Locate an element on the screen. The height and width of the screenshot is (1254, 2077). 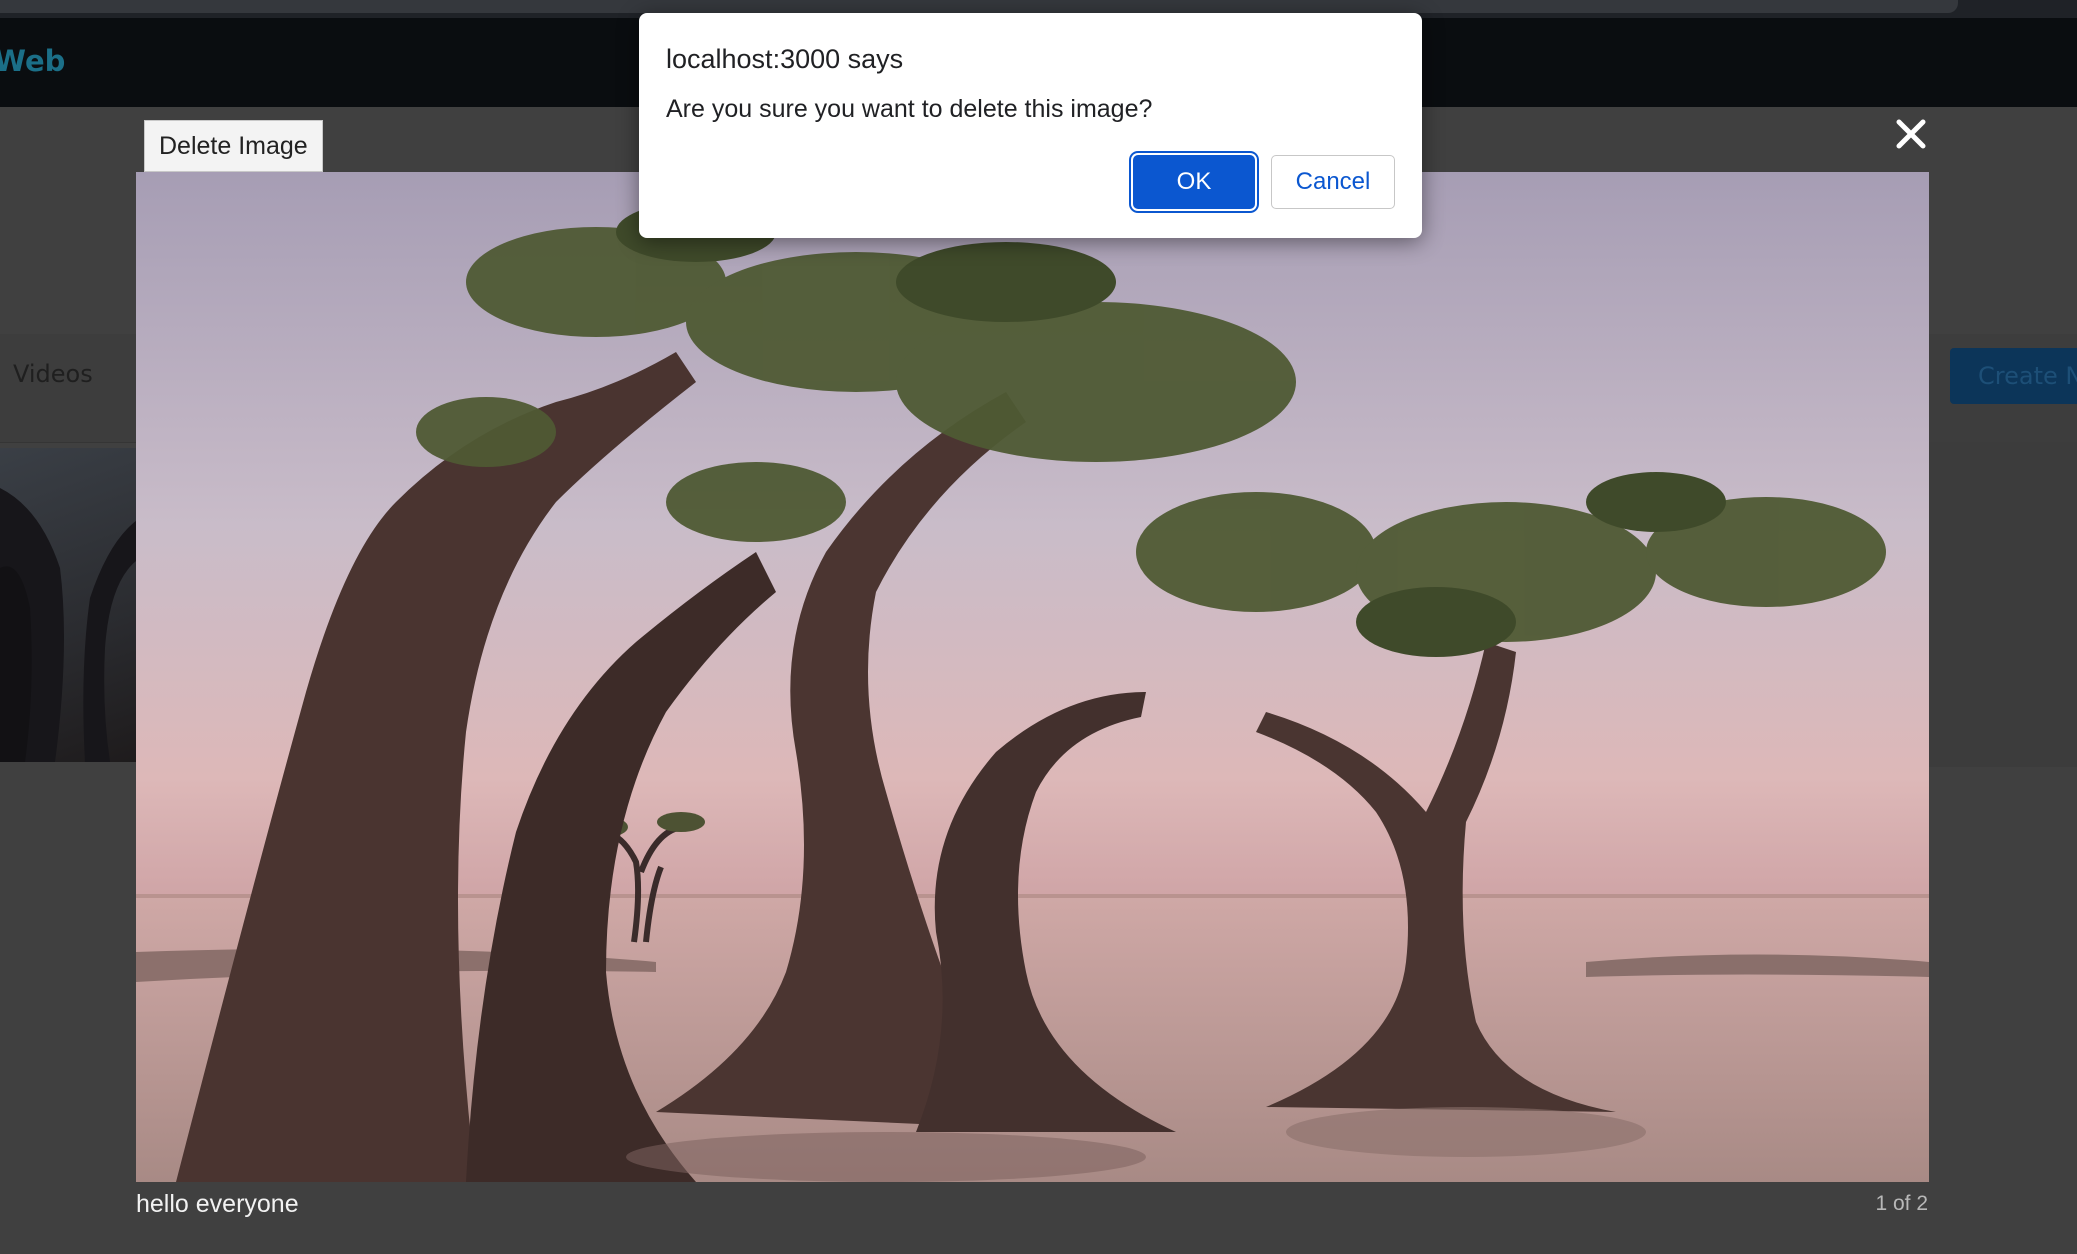
content-side-panel is located at coordinates (1998, 604).